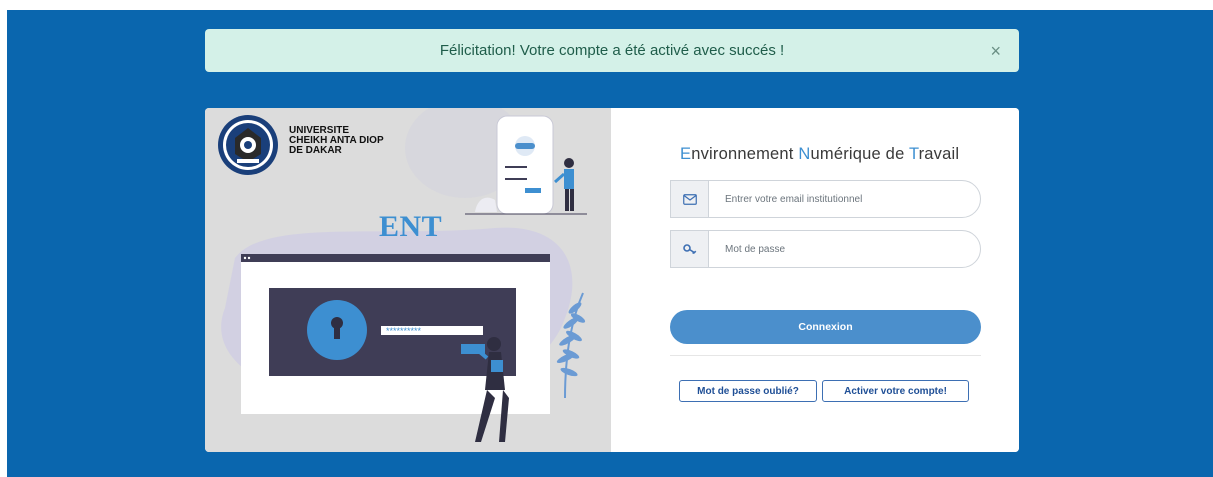 This screenshot has width=1213, height=477. What do you see at coordinates (825, 327) in the screenshot?
I see `login-button: Connexion` at bounding box center [825, 327].